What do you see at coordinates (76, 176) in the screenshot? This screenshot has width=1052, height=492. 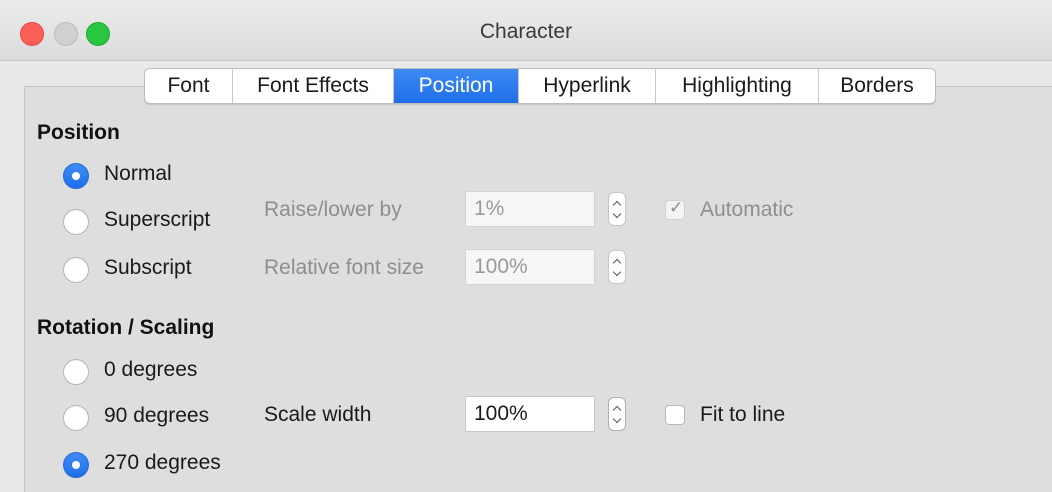 I see `normal-radio` at bounding box center [76, 176].